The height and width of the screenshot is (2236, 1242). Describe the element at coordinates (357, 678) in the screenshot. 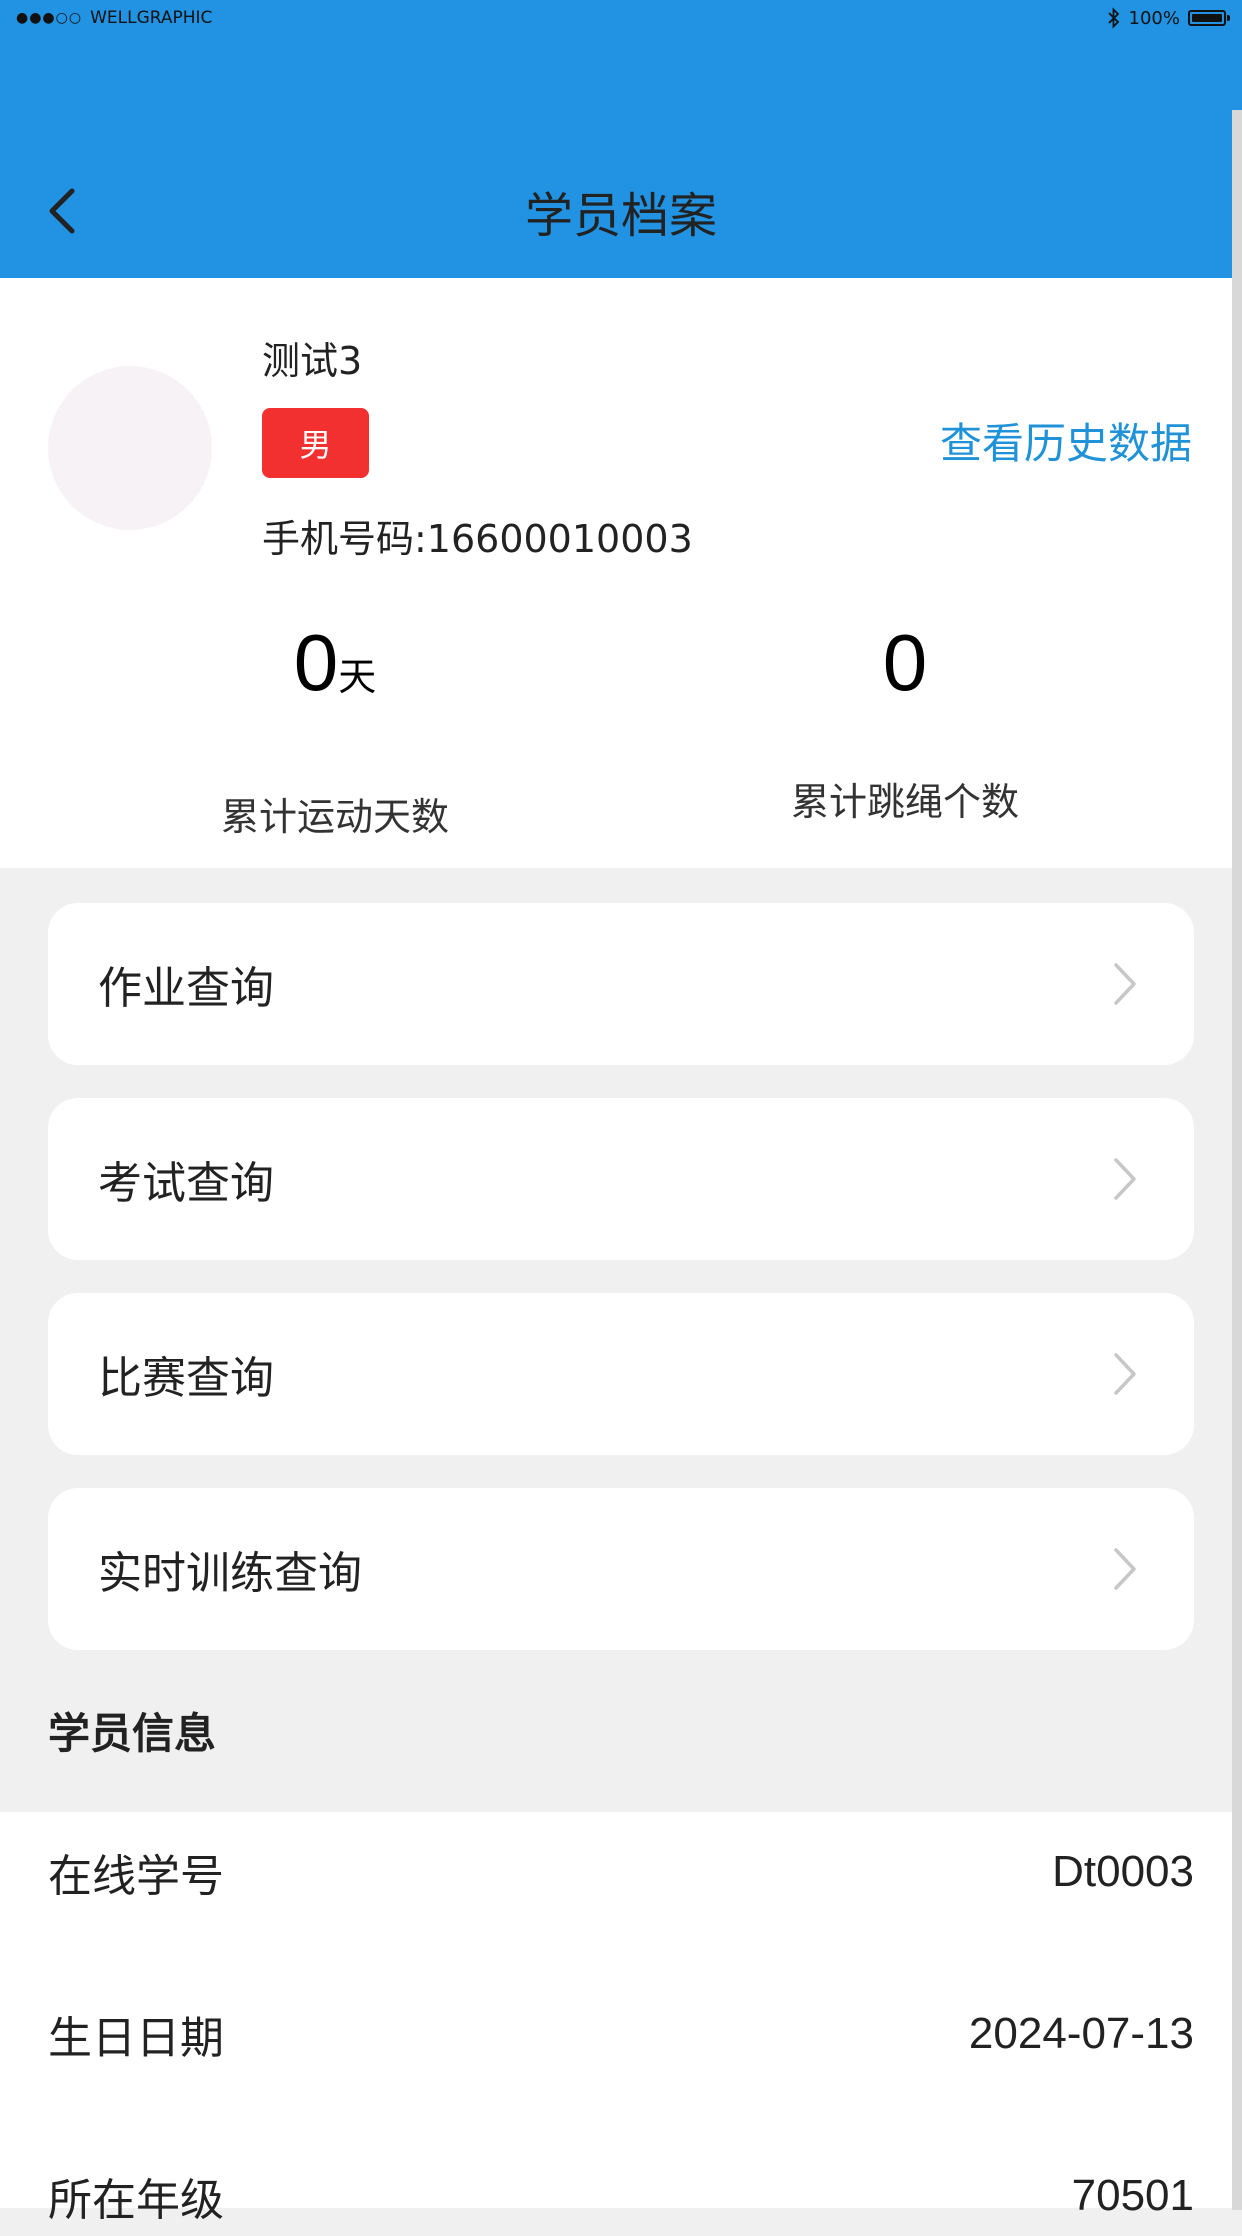

I see `stat-unit: 天` at that location.